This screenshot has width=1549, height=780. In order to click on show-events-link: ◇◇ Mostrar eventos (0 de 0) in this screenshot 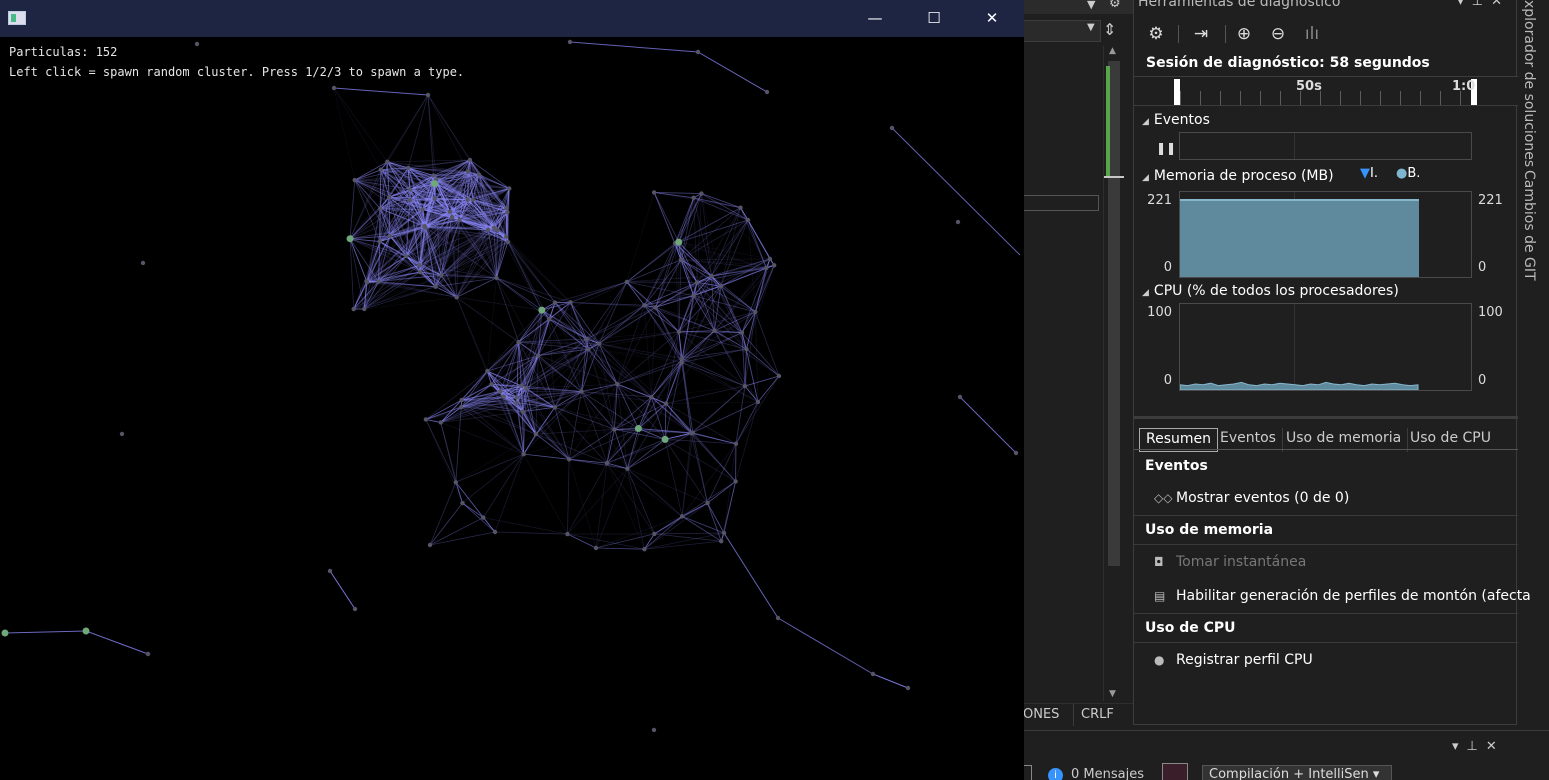, I will do `click(1251, 498)`.